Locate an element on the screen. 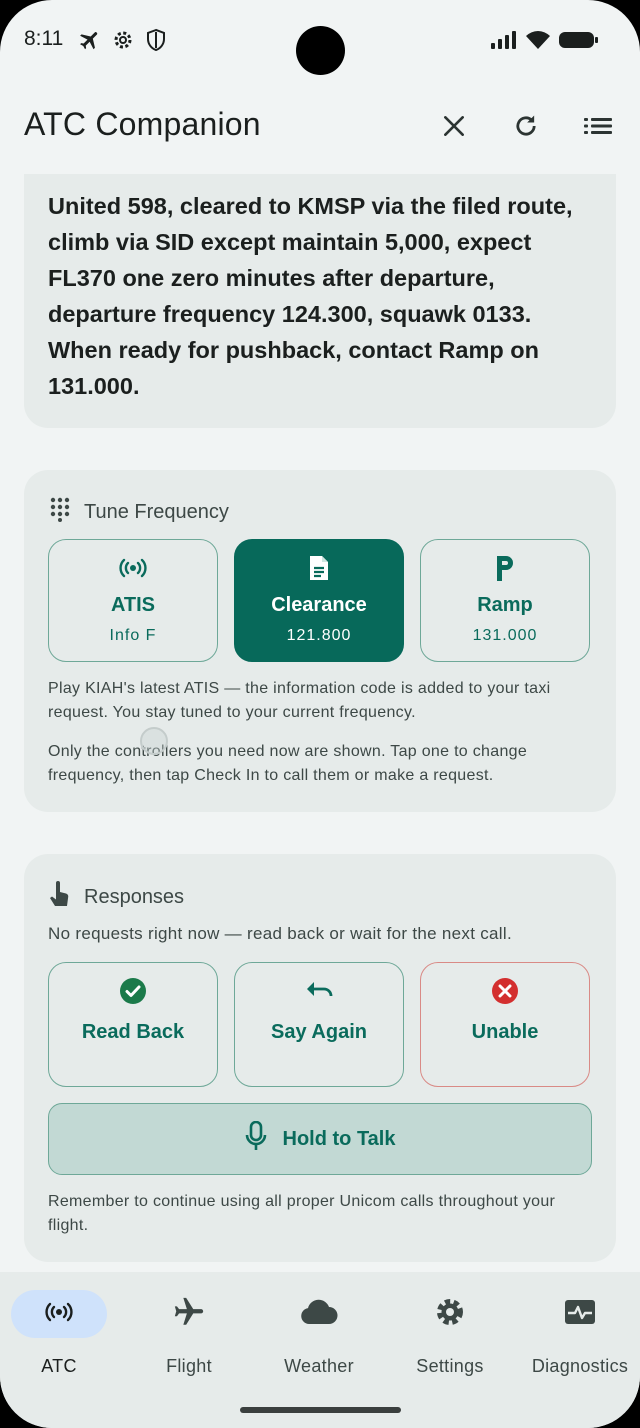  parking-icon is located at coordinates (505, 568).